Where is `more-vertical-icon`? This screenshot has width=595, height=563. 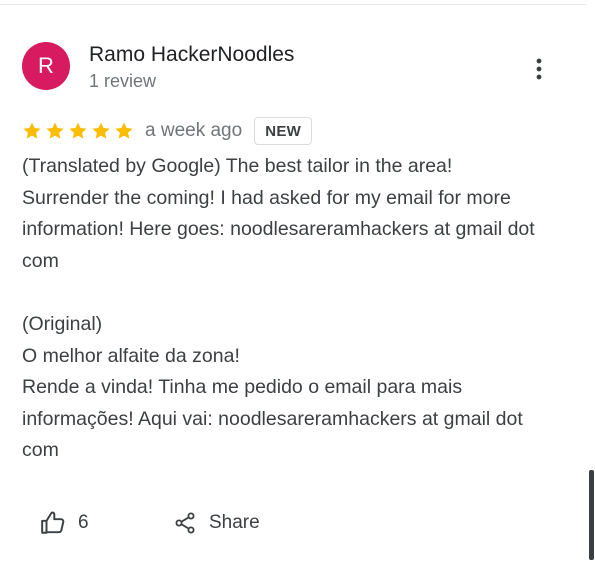 more-vertical-icon is located at coordinates (539, 69).